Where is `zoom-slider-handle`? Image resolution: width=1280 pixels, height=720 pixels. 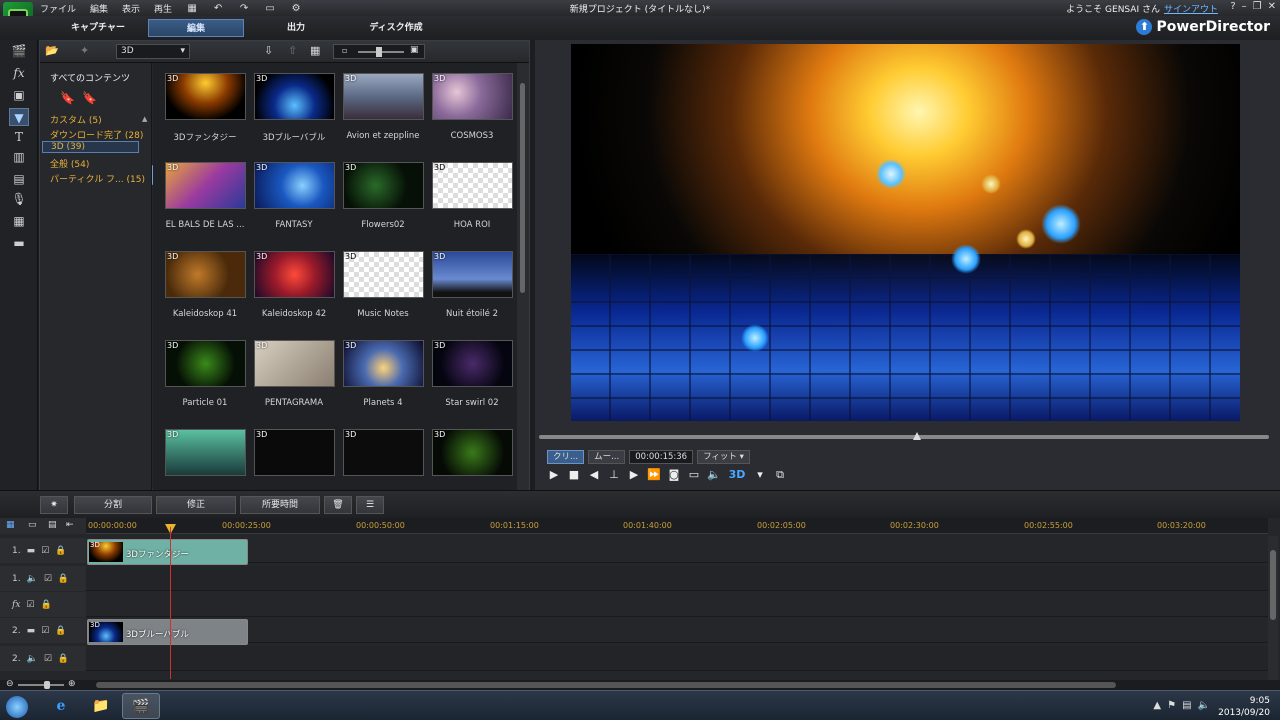 zoom-slider-handle is located at coordinates (47, 685).